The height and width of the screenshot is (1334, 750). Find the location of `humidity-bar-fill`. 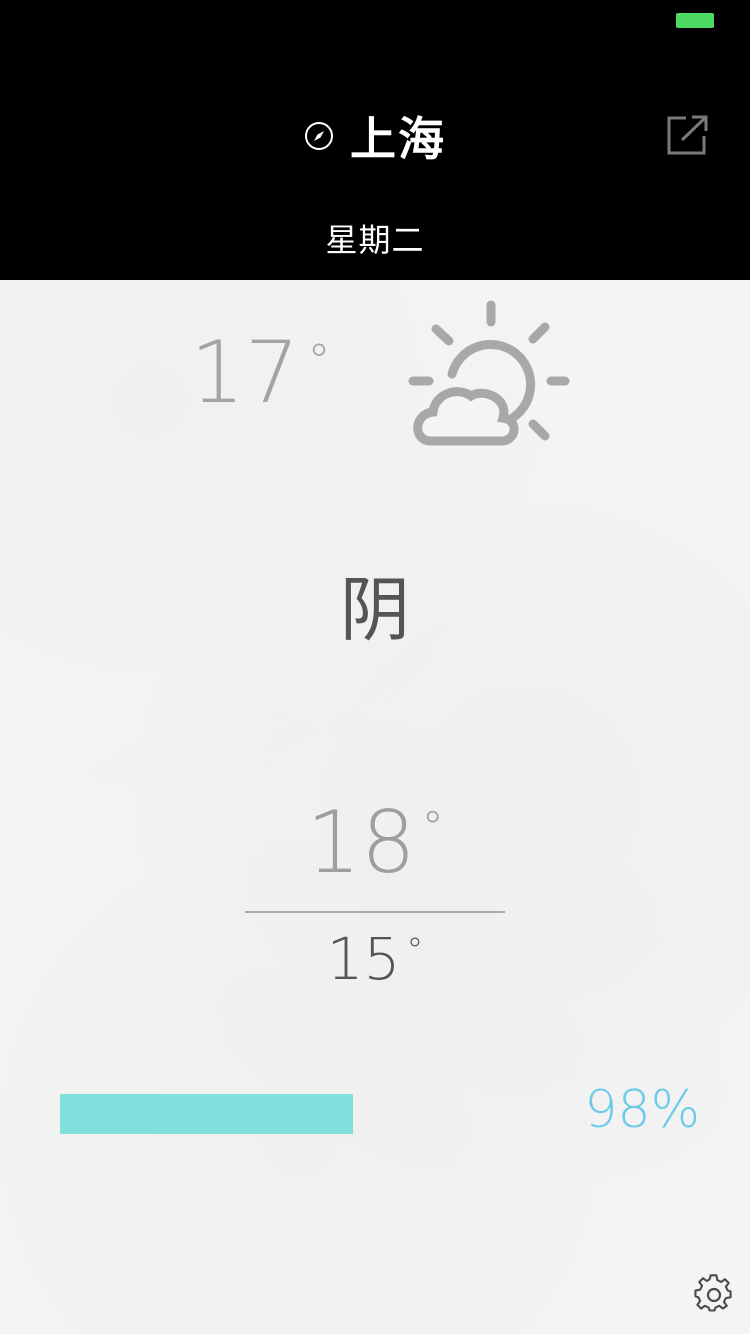

humidity-bar-fill is located at coordinates (206, 1114).